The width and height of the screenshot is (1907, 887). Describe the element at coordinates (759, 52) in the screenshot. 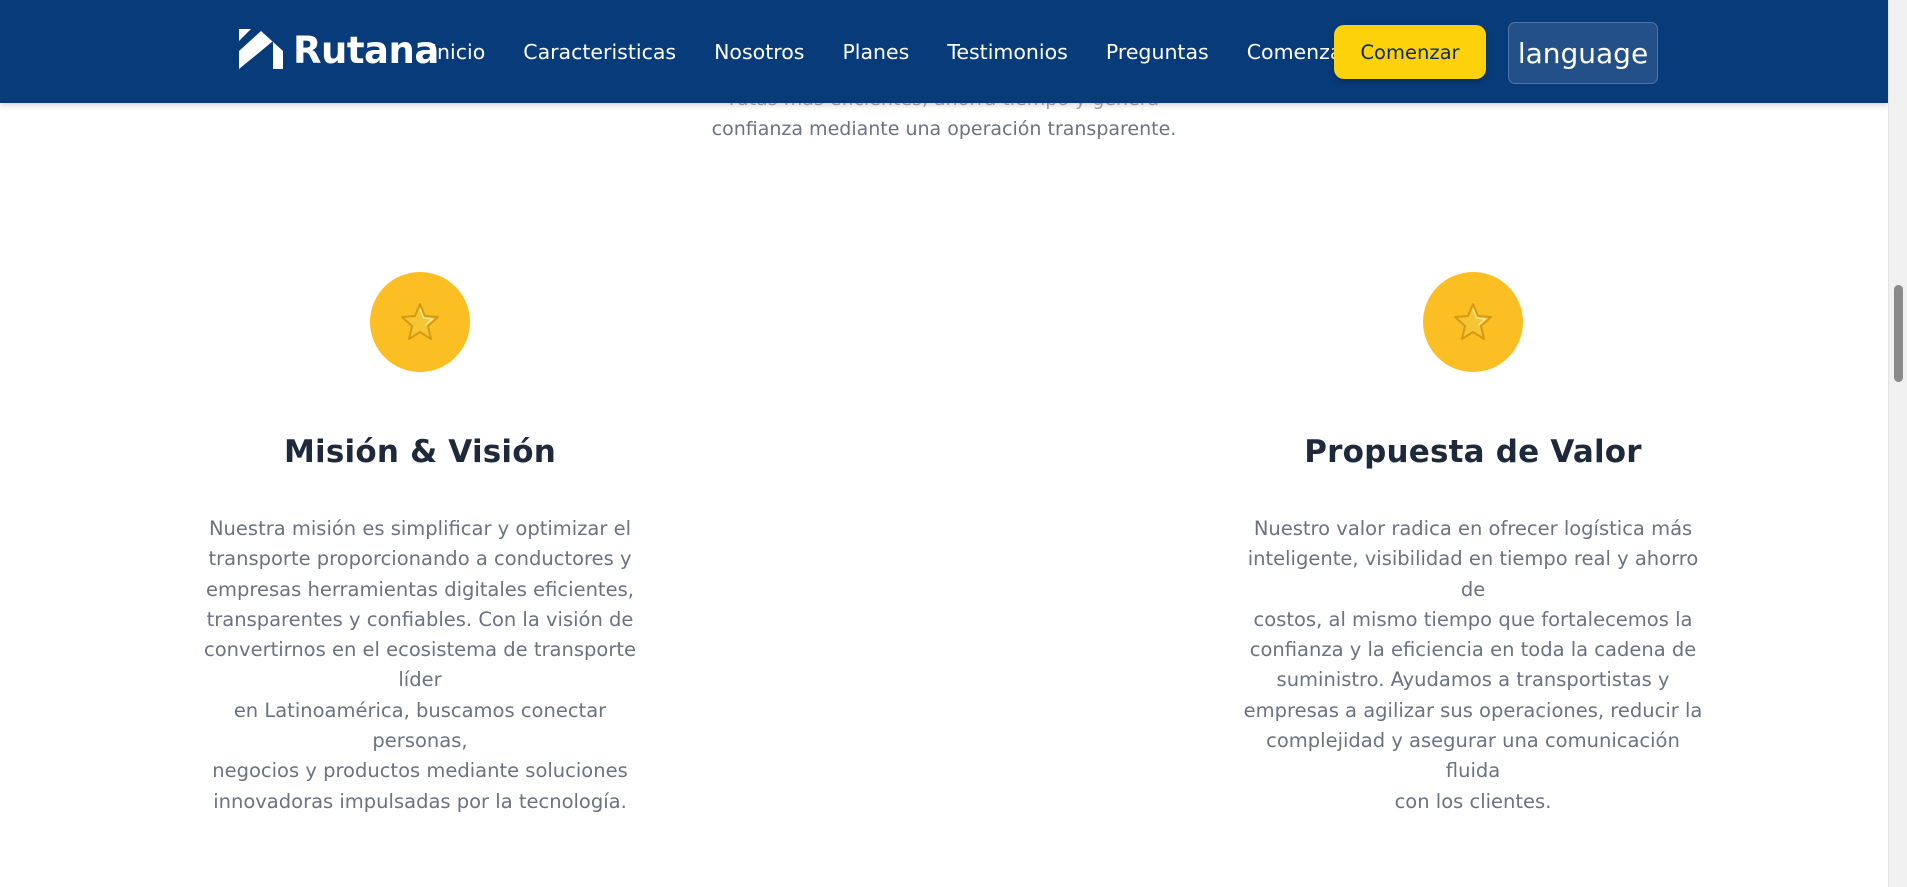

I see `nav-item-nosotros: Nosotros` at that location.